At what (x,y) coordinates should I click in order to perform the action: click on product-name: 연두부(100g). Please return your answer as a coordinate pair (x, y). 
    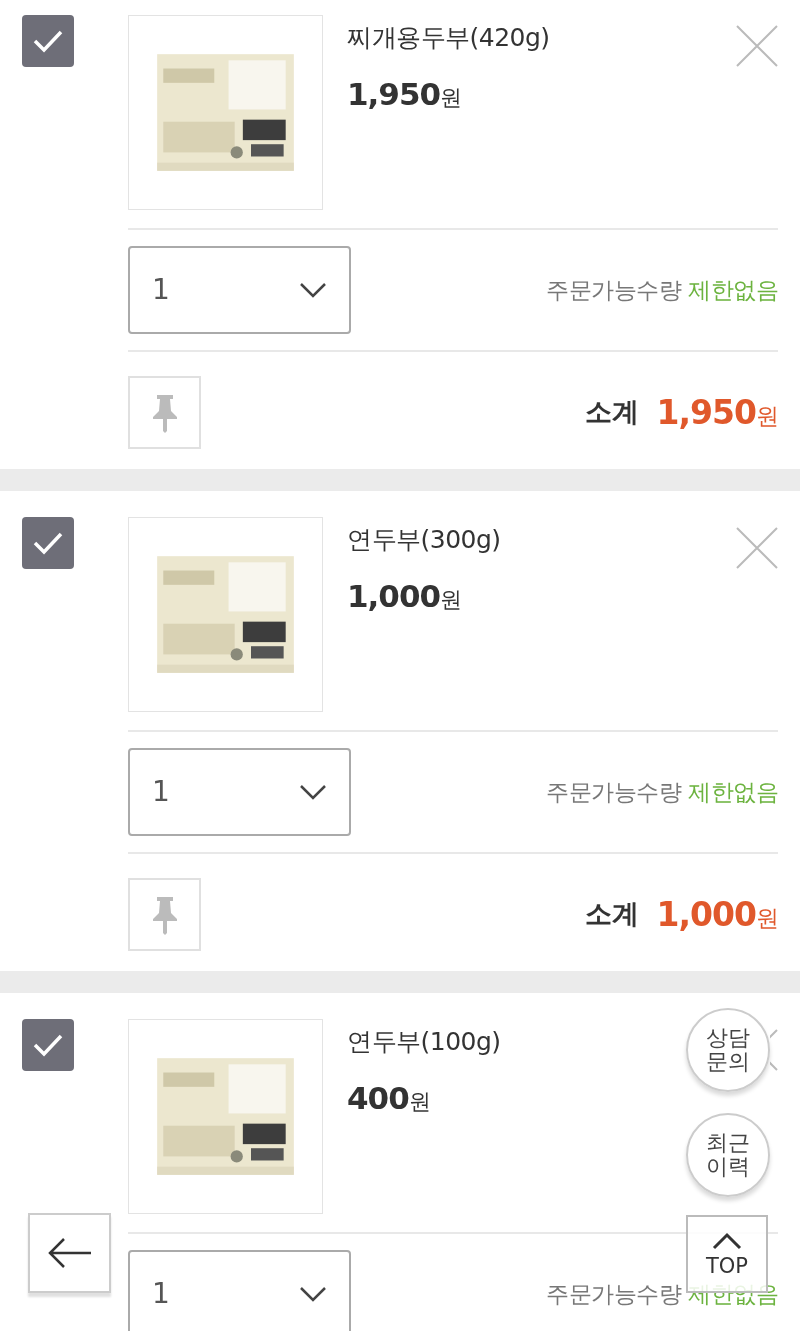
    Looking at the image, I should click on (424, 1042).